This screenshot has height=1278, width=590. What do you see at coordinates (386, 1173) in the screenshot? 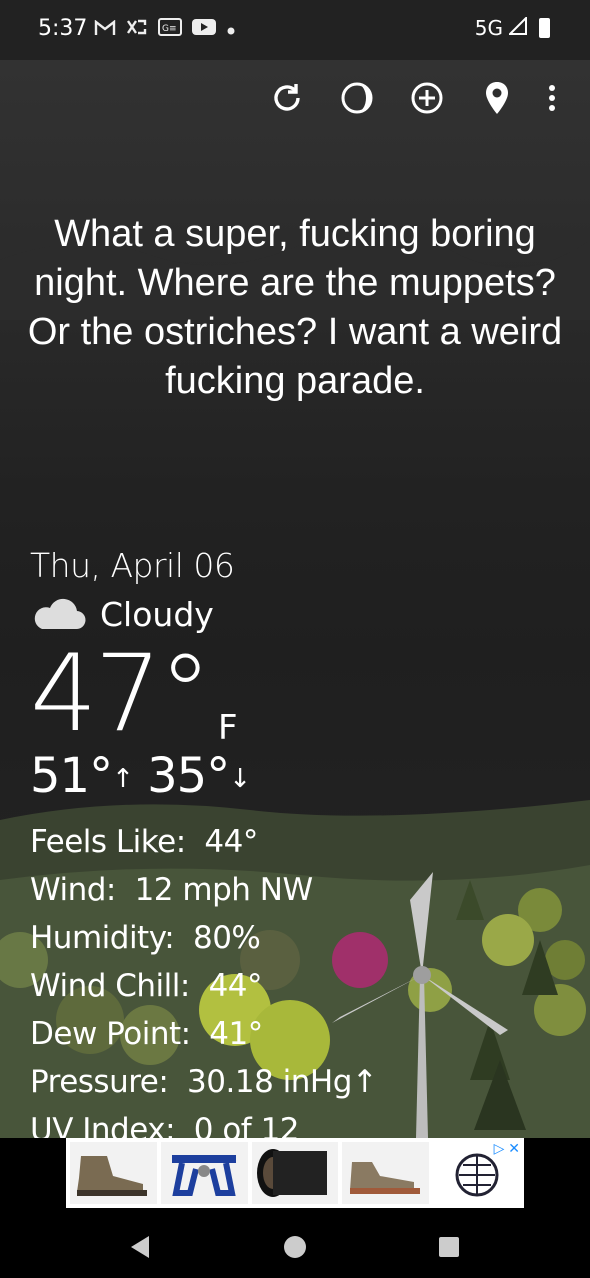
I see `trail-shoe-image` at bounding box center [386, 1173].